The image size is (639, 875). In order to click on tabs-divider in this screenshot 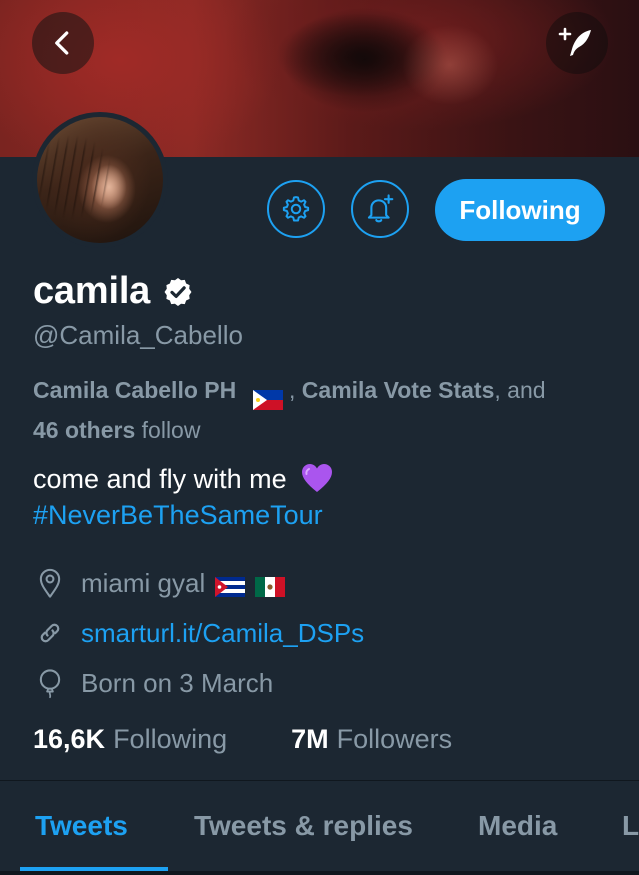, I will do `click(319, 873)`.